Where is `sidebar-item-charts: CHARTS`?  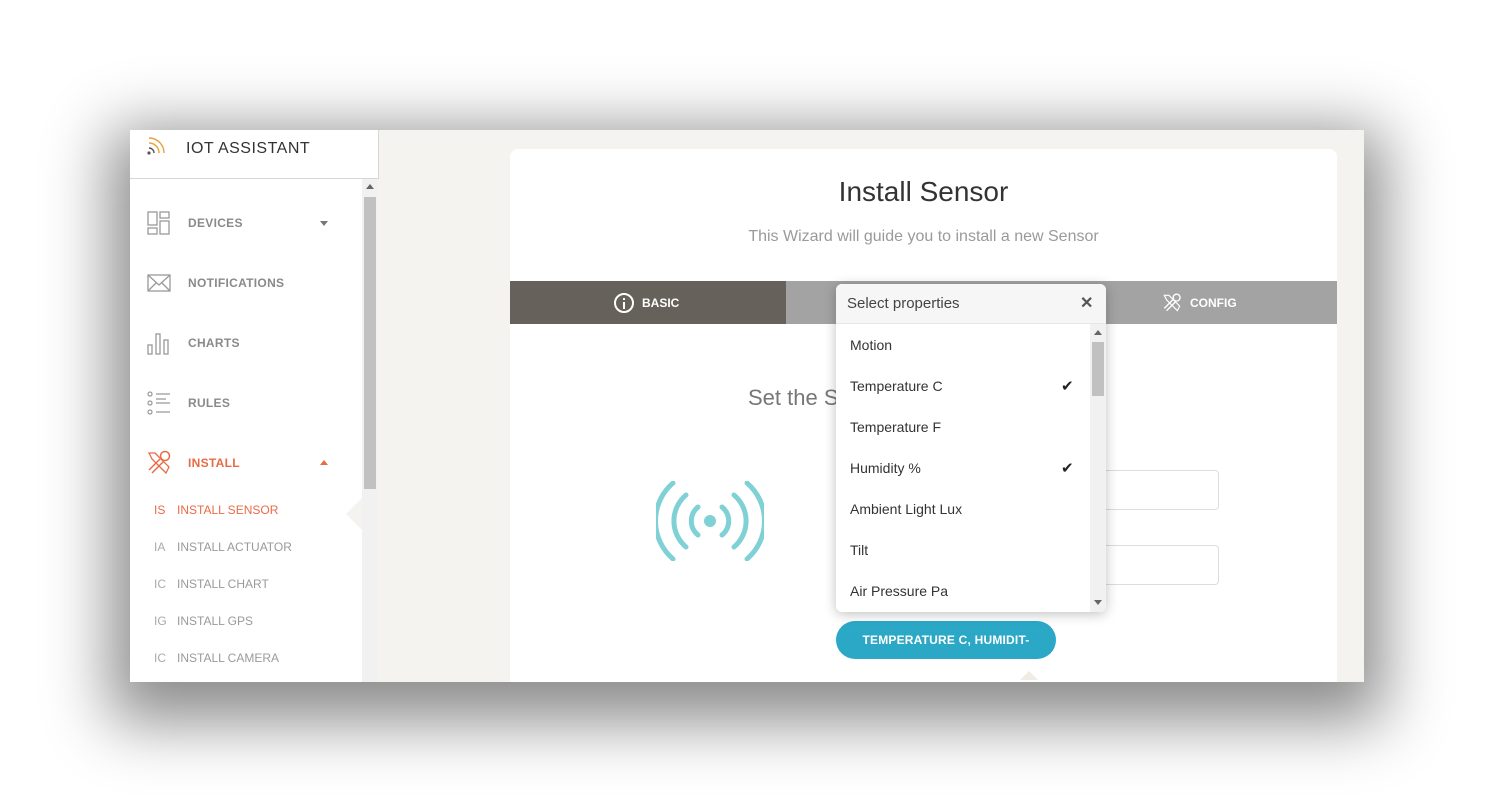 sidebar-item-charts: CHARTS is located at coordinates (246, 344).